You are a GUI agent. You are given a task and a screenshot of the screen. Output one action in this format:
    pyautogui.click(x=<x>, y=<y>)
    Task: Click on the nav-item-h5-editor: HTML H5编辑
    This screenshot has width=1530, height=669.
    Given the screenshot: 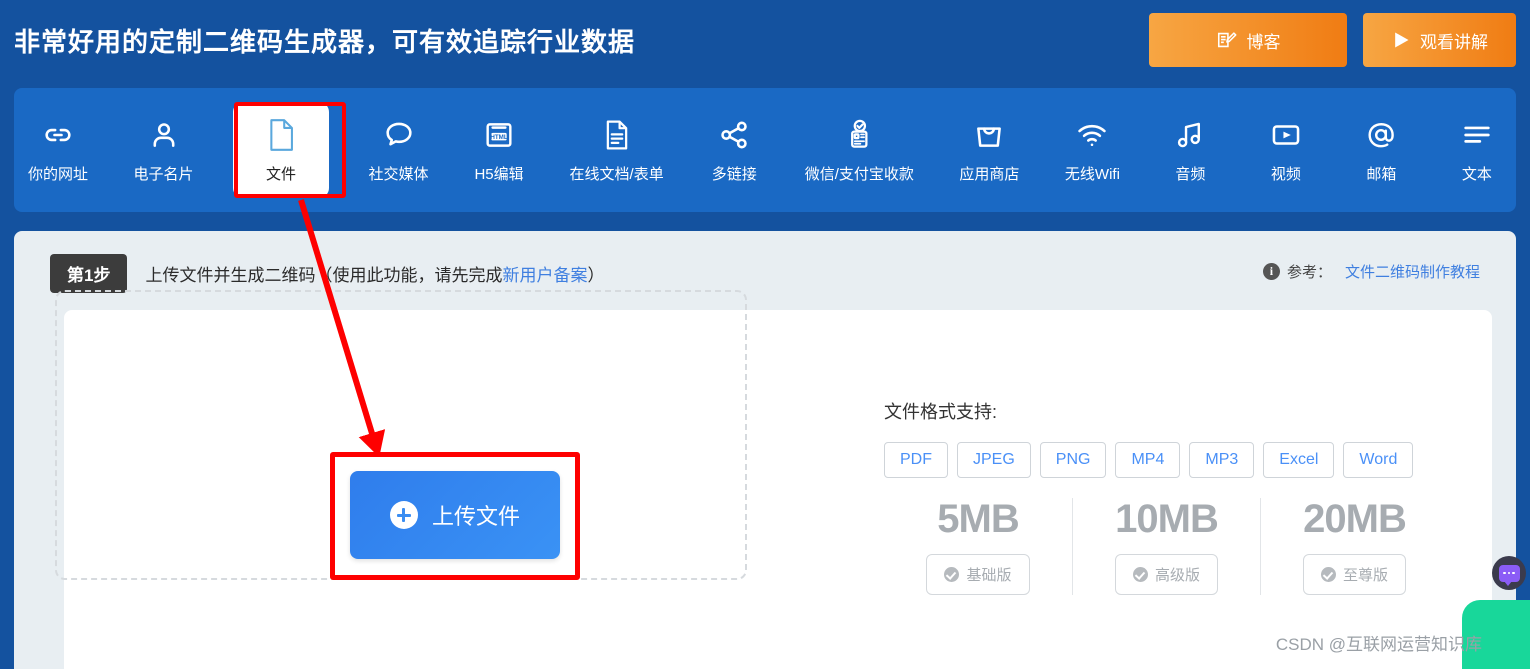 What is the action you would take?
    pyautogui.click(x=499, y=150)
    